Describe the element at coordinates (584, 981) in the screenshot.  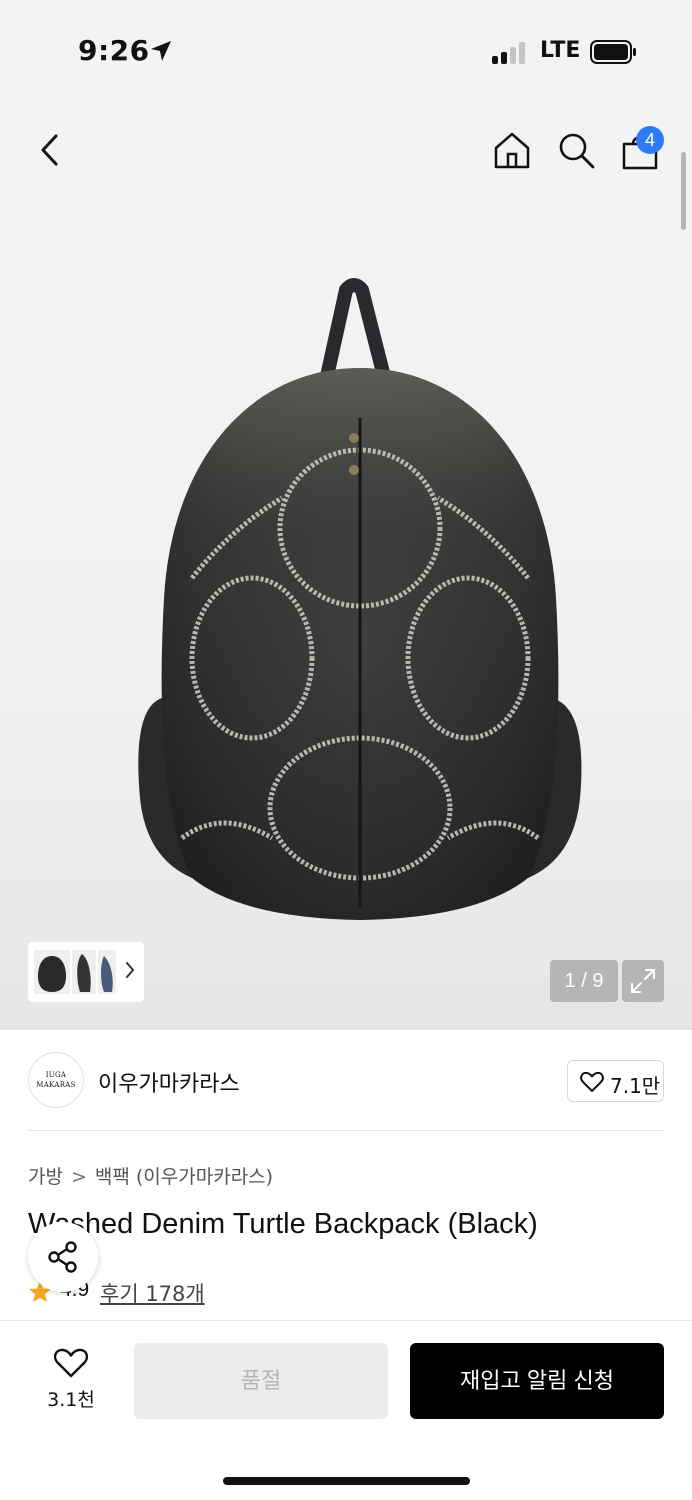
I see `image-counter: 1 / 9` at that location.